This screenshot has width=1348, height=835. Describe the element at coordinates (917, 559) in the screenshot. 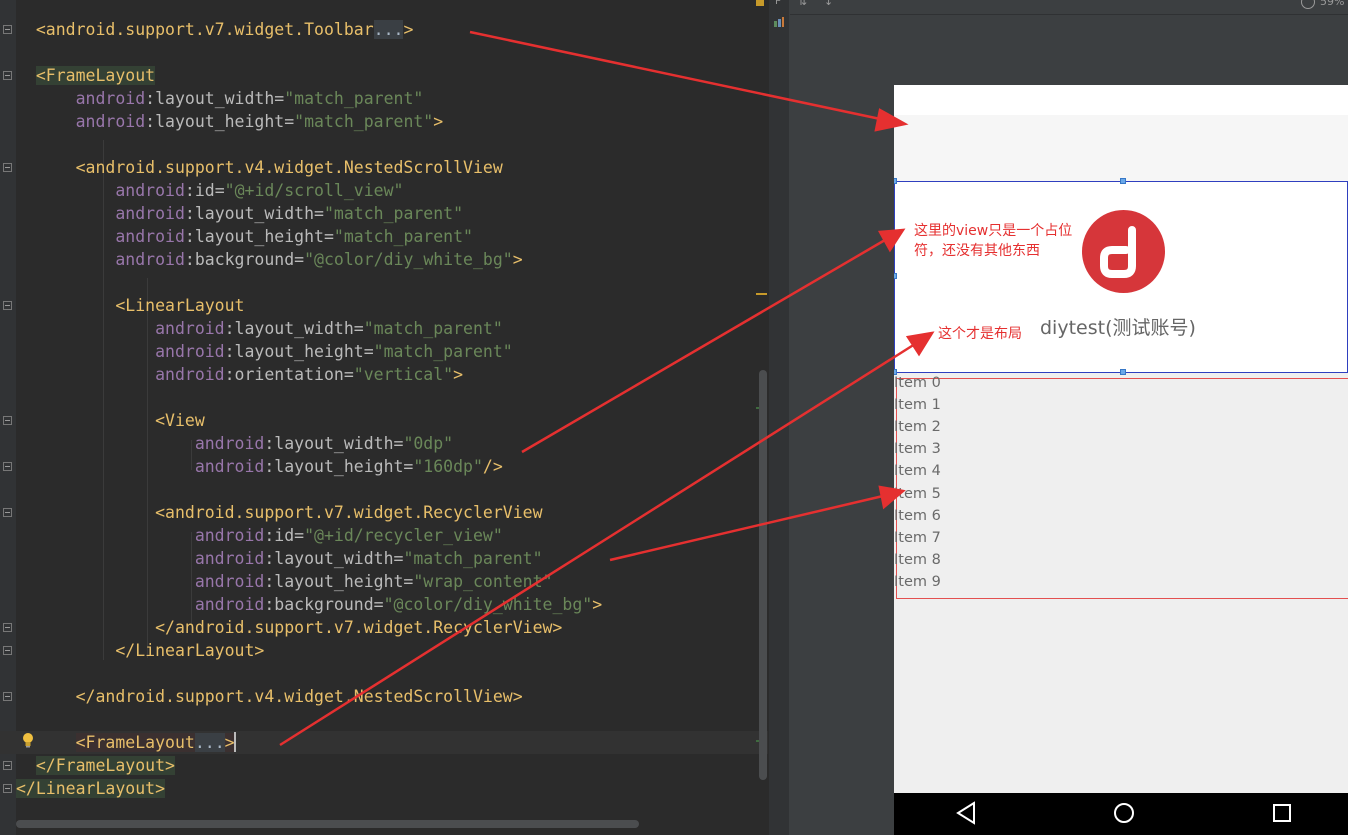

I see `list-item: Item 8` at that location.